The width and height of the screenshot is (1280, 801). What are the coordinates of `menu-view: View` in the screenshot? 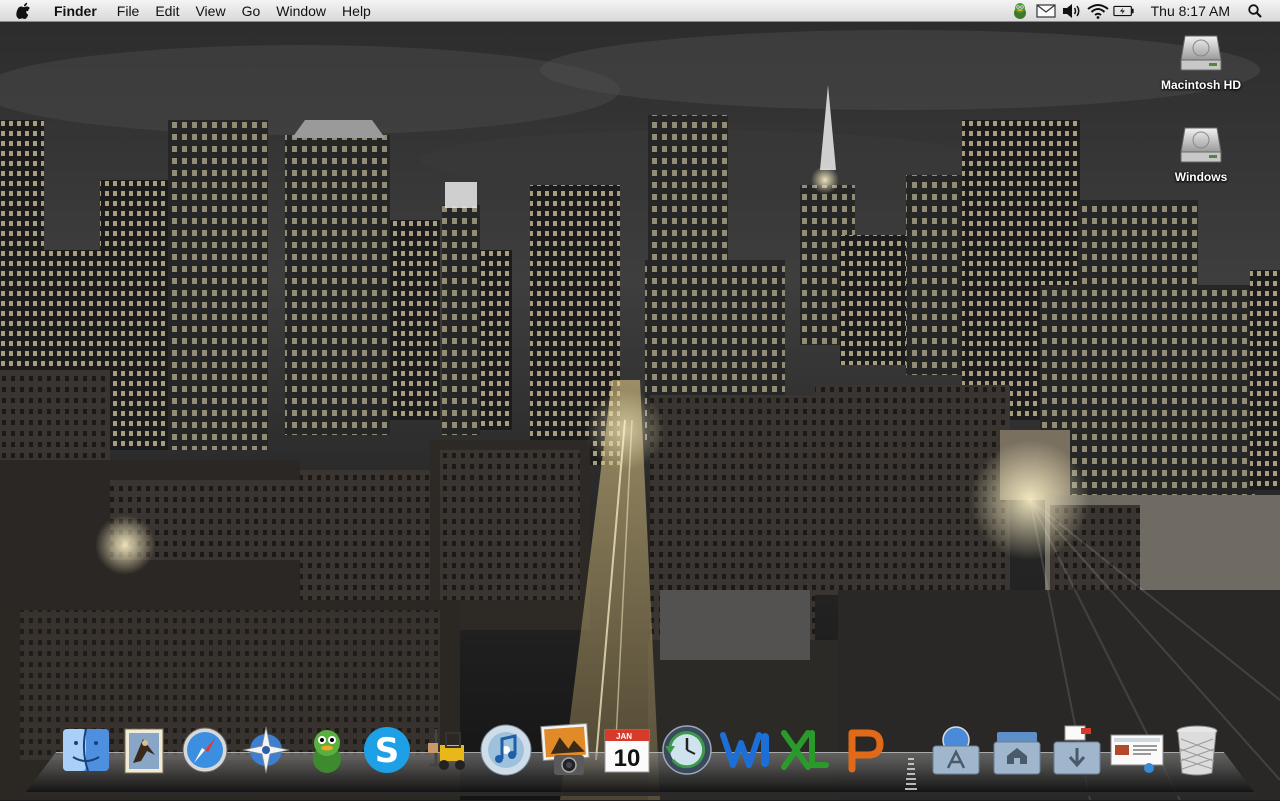 It's located at (210, 11).